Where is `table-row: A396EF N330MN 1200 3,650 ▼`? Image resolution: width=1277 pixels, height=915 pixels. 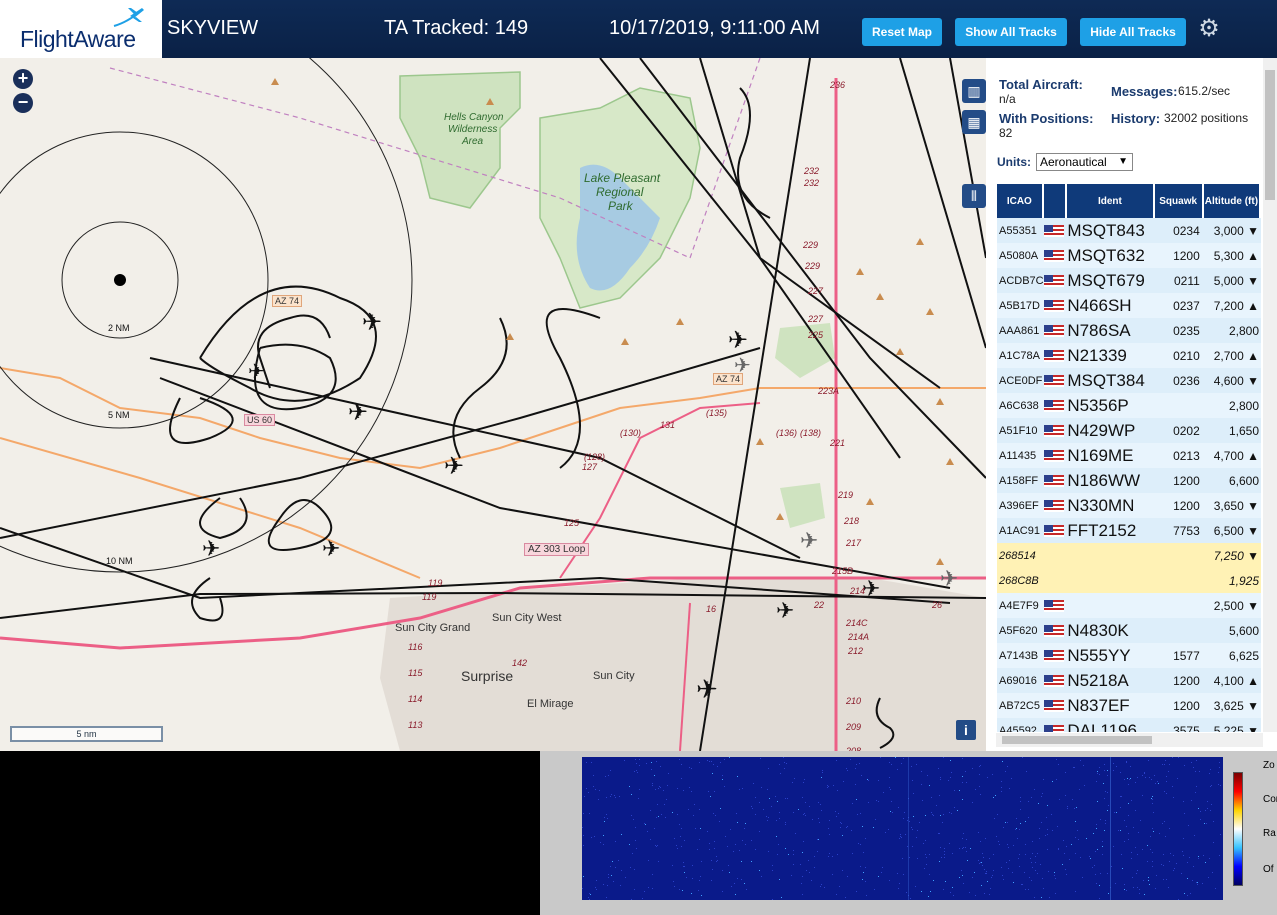 table-row: A396EF N330MN 1200 3,650 ▼ is located at coordinates (1129, 505).